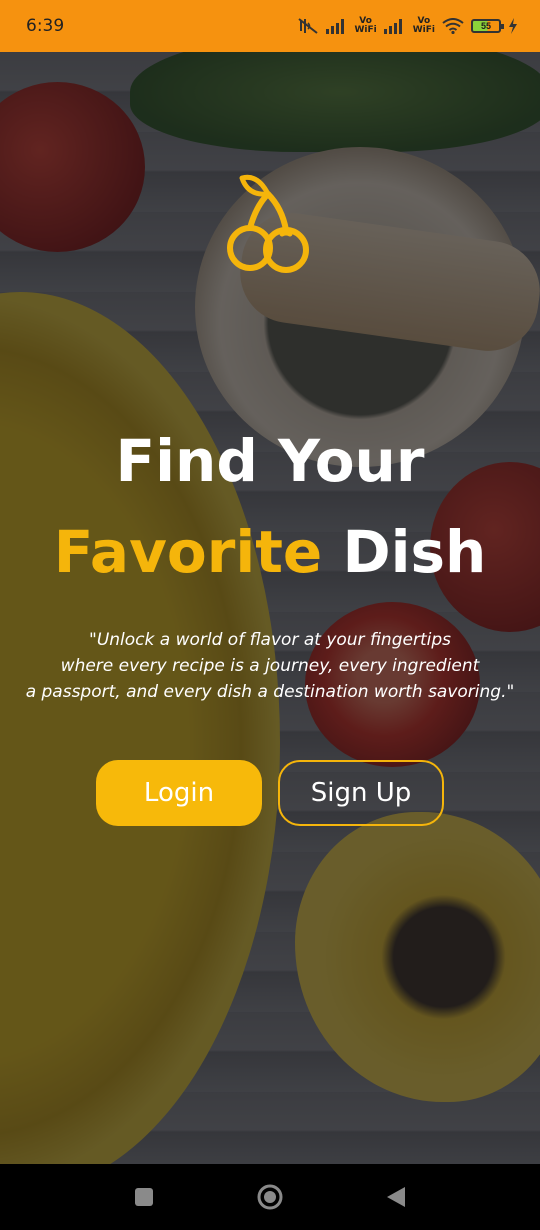 This screenshot has width=540, height=1230. What do you see at coordinates (361, 793) in the screenshot?
I see `sign-up-button: Sign Up` at bounding box center [361, 793].